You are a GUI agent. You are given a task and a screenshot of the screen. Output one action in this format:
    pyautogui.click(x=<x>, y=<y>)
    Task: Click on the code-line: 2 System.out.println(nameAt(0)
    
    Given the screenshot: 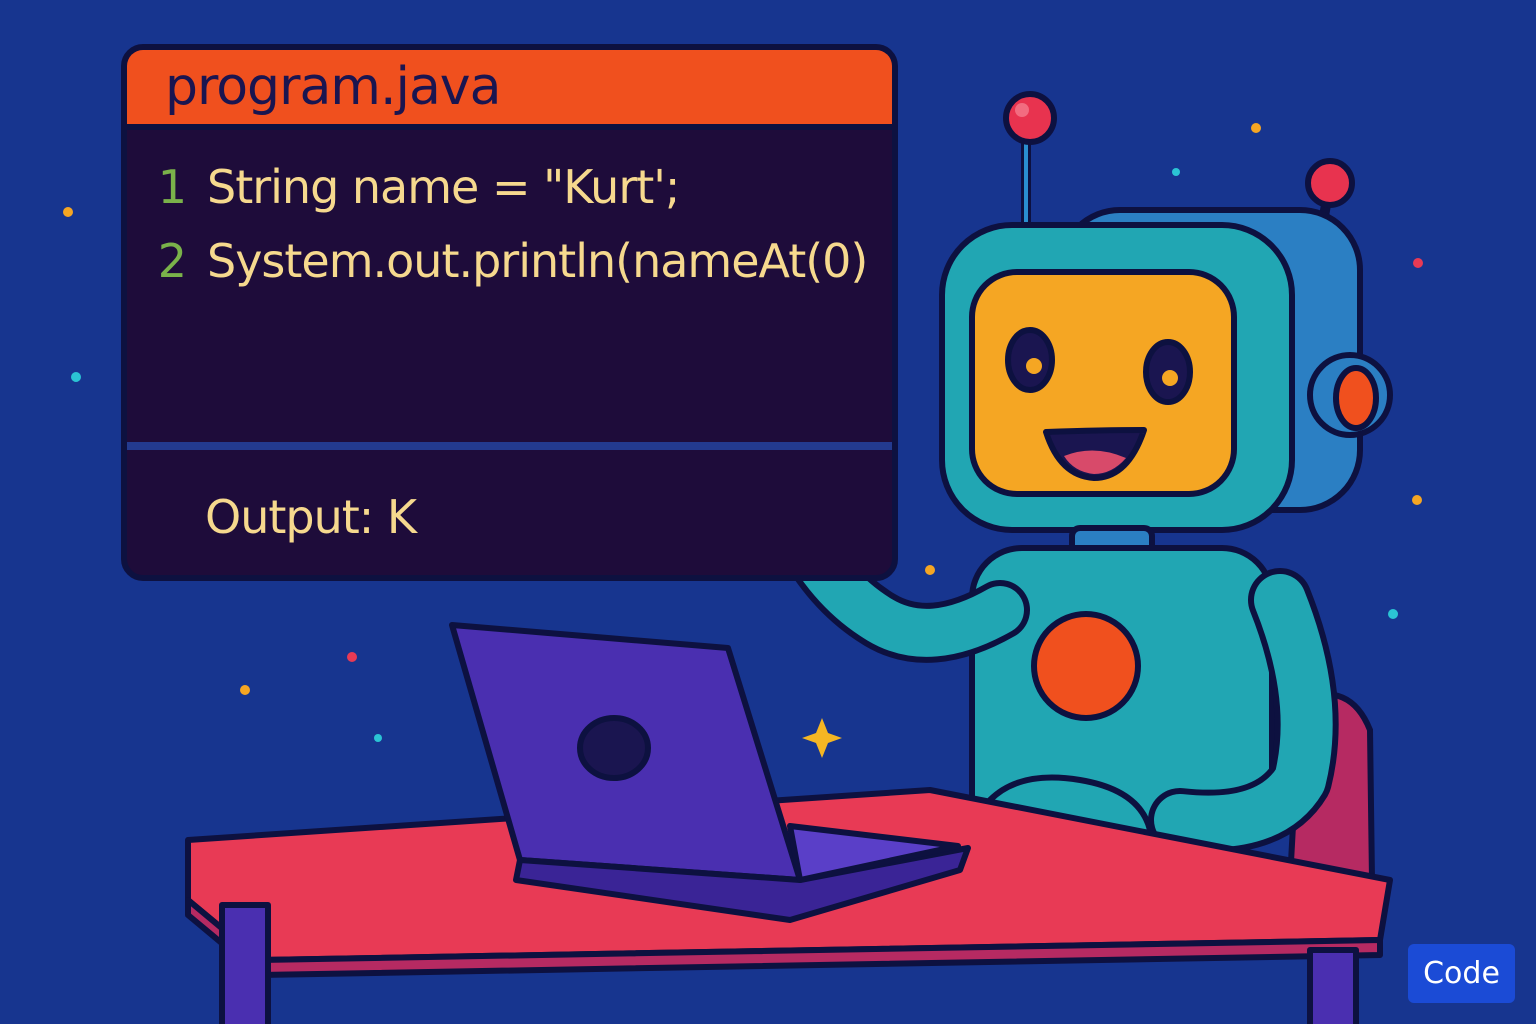 What is the action you would take?
    pyautogui.click(x=509, y=271)
    